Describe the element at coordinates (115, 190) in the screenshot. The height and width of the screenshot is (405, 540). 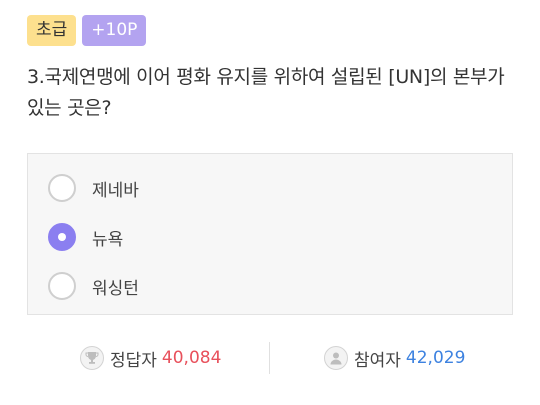
I see `option-label: 제네바` at that location.